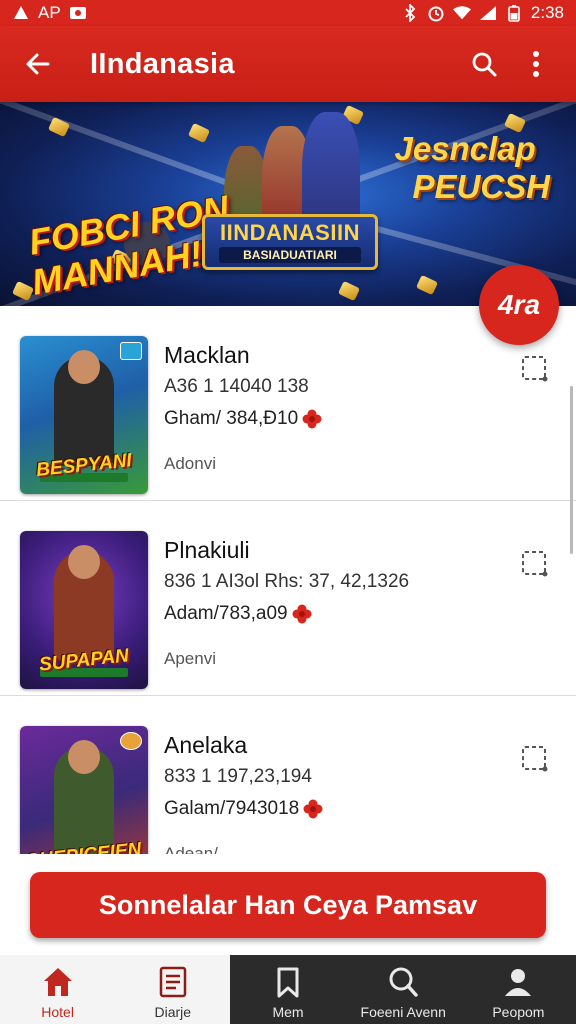  I want to click on nav-item-foeeni-avenn: Foeeni Avenn, so click(403, 989).